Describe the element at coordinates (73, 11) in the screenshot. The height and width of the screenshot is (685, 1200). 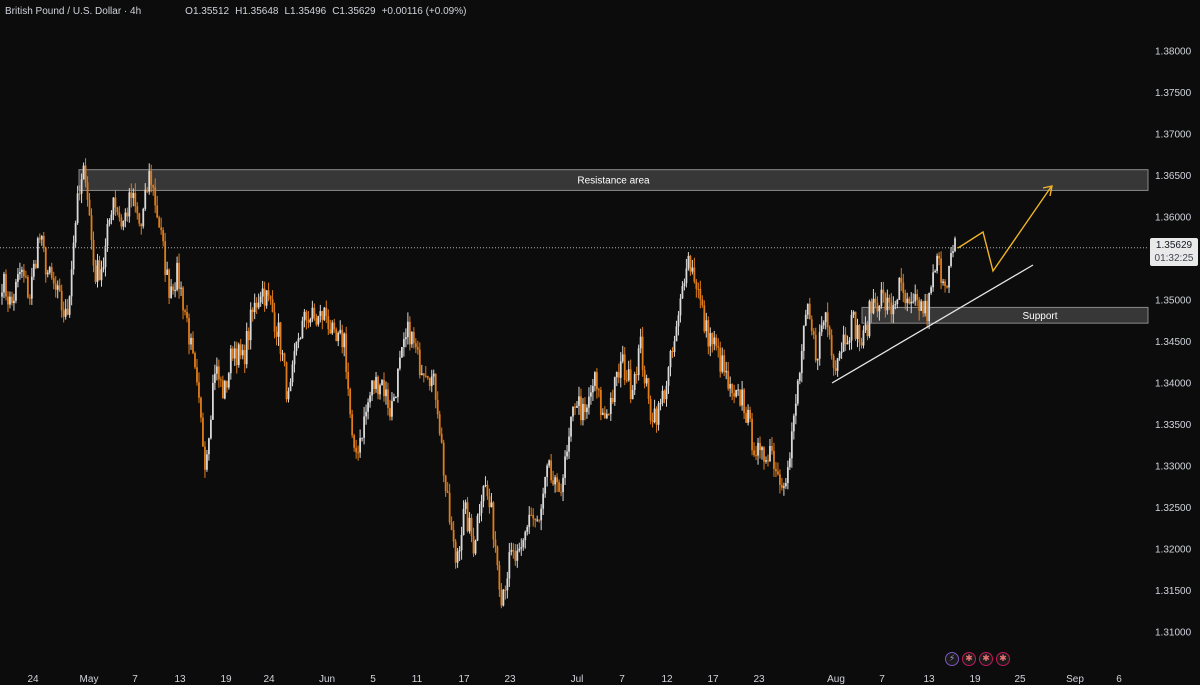
I see `symbol-name: British Pound / U.S. Dollar · 4h` at that location.